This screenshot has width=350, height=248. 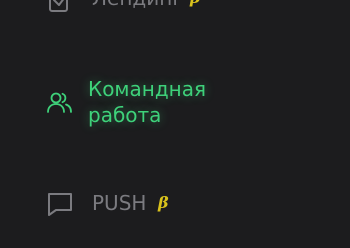 What do you see at coordinates (175, 204) in the screenshot?
I see `sidebar-item-push: PUSH β` at bounding box center [175, 204].